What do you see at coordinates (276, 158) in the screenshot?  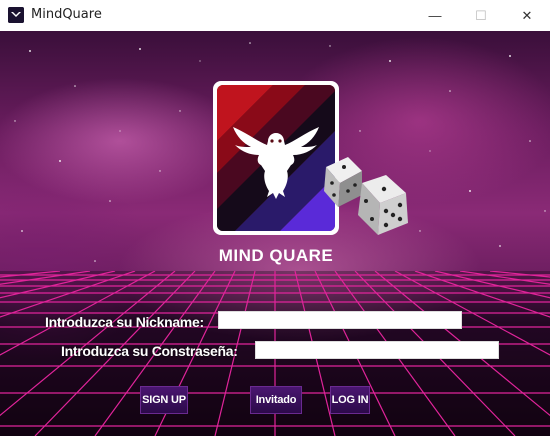 I see `owl-logo` at bounding box center [276, 158].